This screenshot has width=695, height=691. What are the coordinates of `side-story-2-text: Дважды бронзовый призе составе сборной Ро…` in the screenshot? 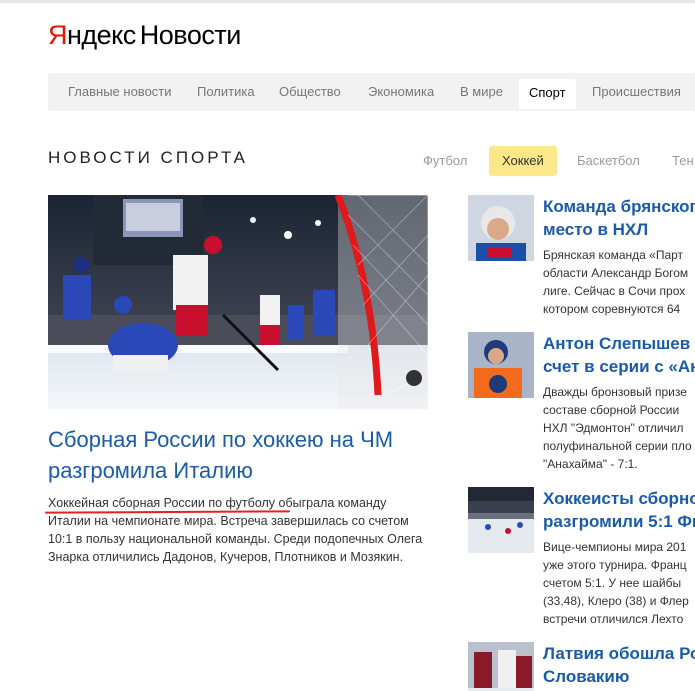 It's located at (617, 428).